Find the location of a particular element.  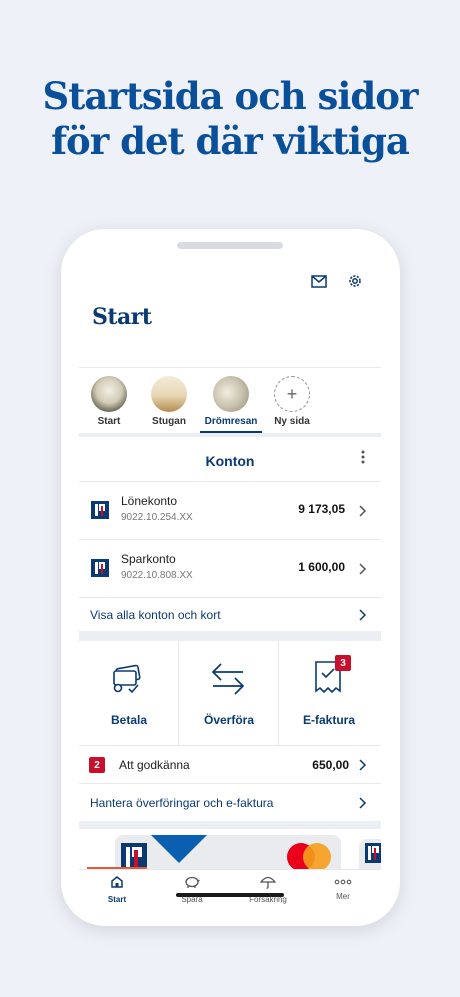

account-number: 9022.10.808.XX is located at coordinates (157, 575).